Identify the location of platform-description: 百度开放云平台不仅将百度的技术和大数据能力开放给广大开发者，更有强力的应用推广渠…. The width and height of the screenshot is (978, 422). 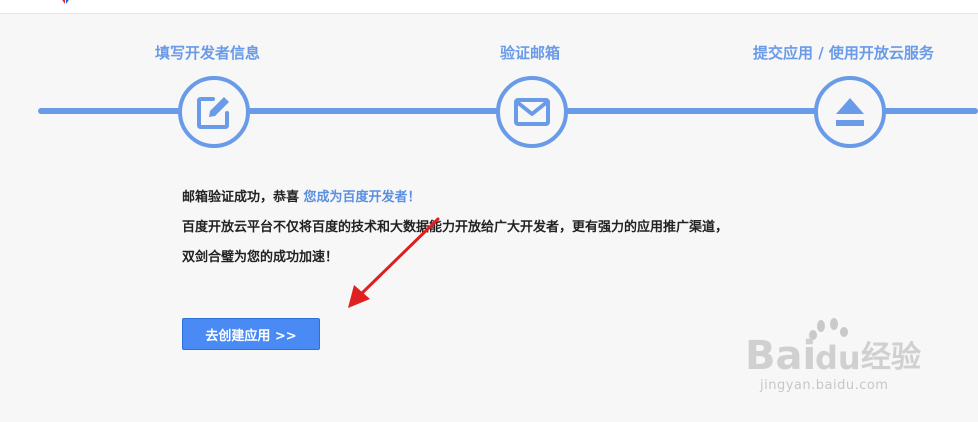
(455, 227).